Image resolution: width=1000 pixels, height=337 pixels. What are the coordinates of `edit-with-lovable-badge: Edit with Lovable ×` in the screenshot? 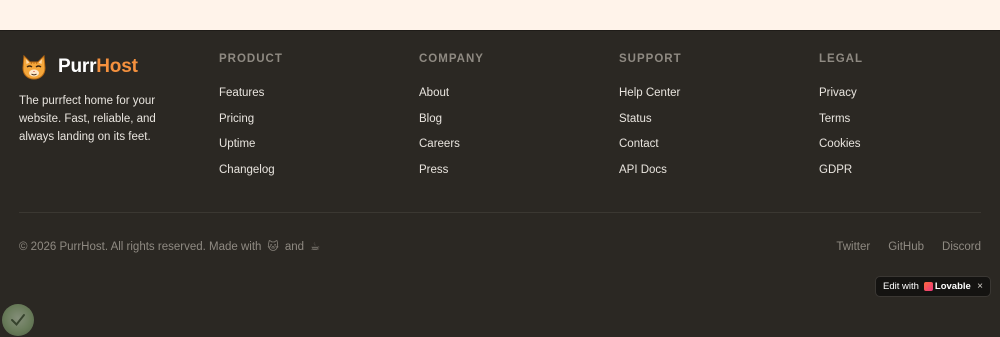 It's located at (933, 286).